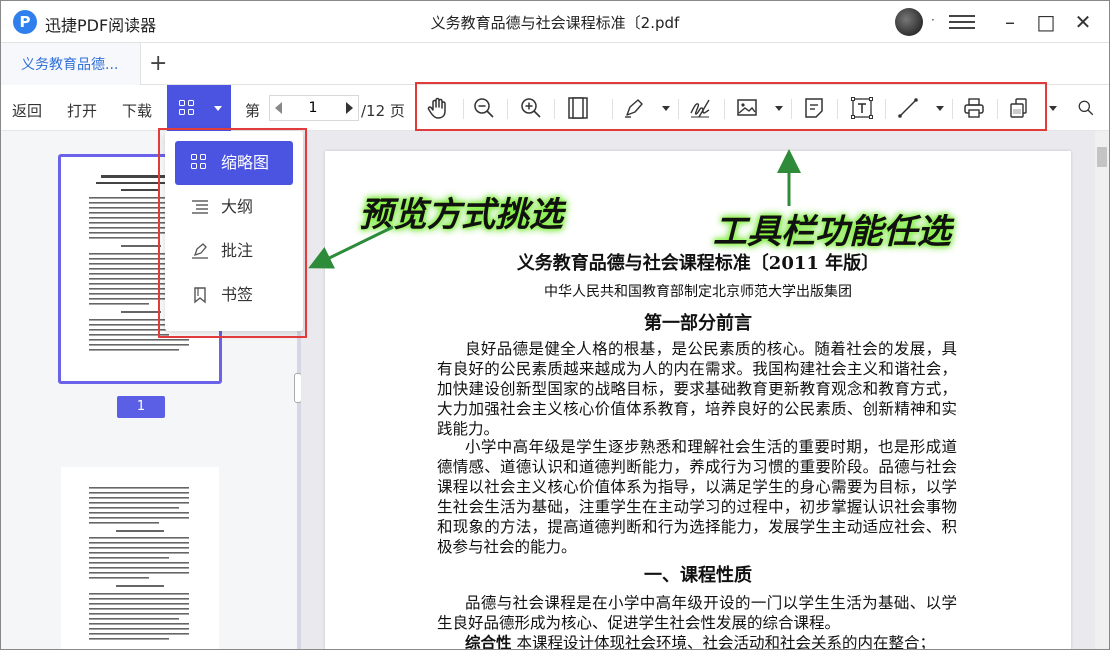 Image resolution: width=1110 pixels, height=650 pixels. What do you see at coordinates (187, 108) in the screenshot?
I see `grid-icon` at bounding box center [187, 108].